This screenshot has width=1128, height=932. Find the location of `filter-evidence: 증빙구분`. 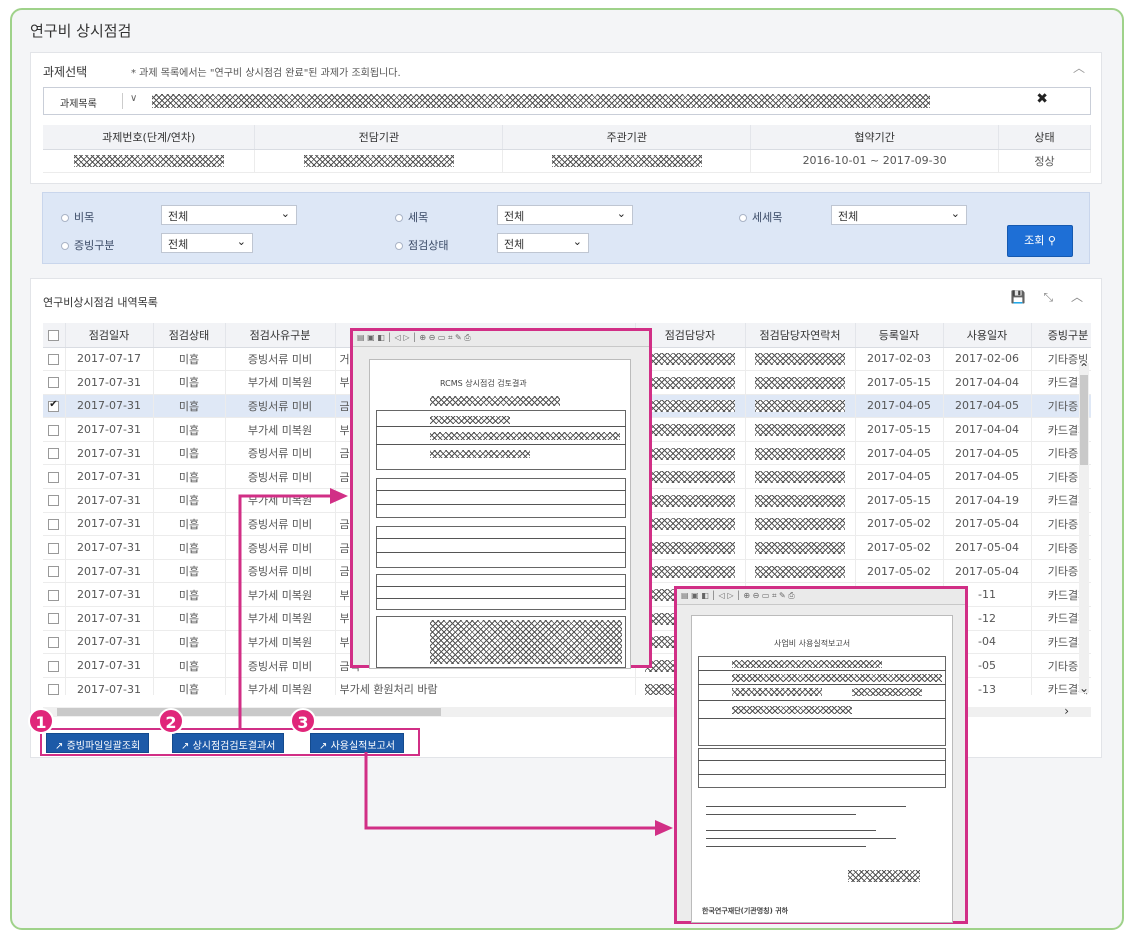

filter-evidence: 증빙구분 is located at coordinates (87, 245).